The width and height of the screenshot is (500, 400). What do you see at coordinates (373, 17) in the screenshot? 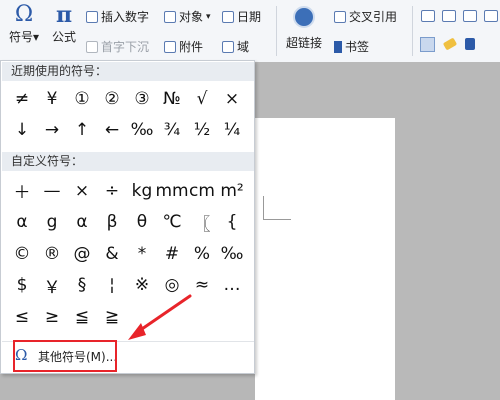
I see `cross-ref-label: 交叉引用` at bounding box center [373, 17].